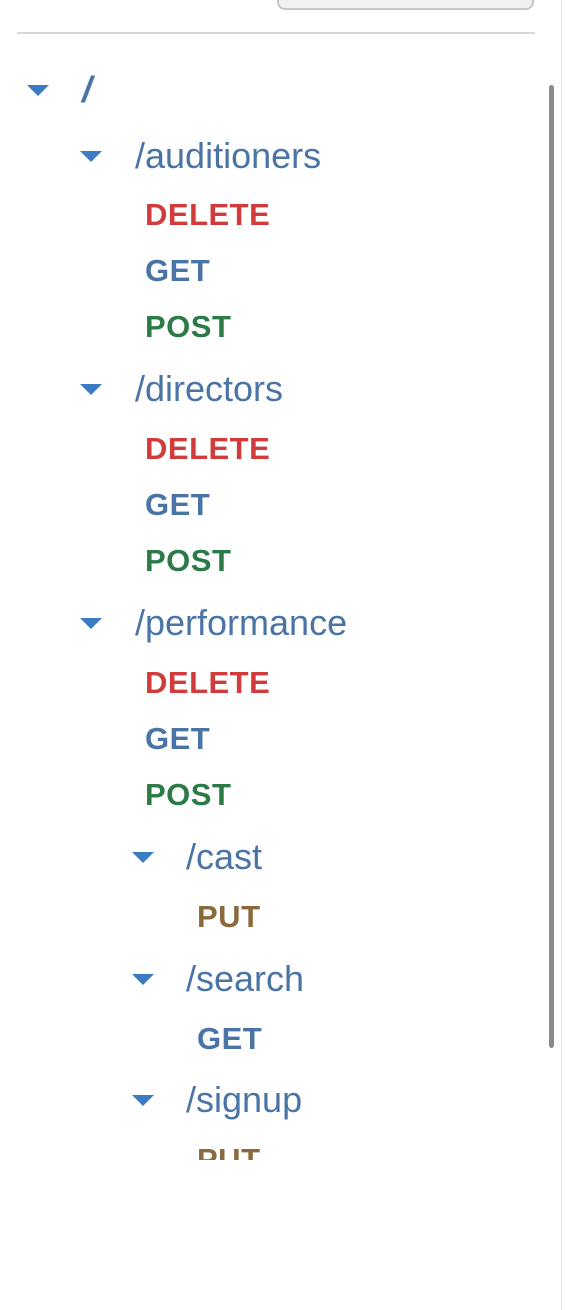 The image size is (565, 1310). I want to click on tree-node-signup: /signup, so click(217, 1099).